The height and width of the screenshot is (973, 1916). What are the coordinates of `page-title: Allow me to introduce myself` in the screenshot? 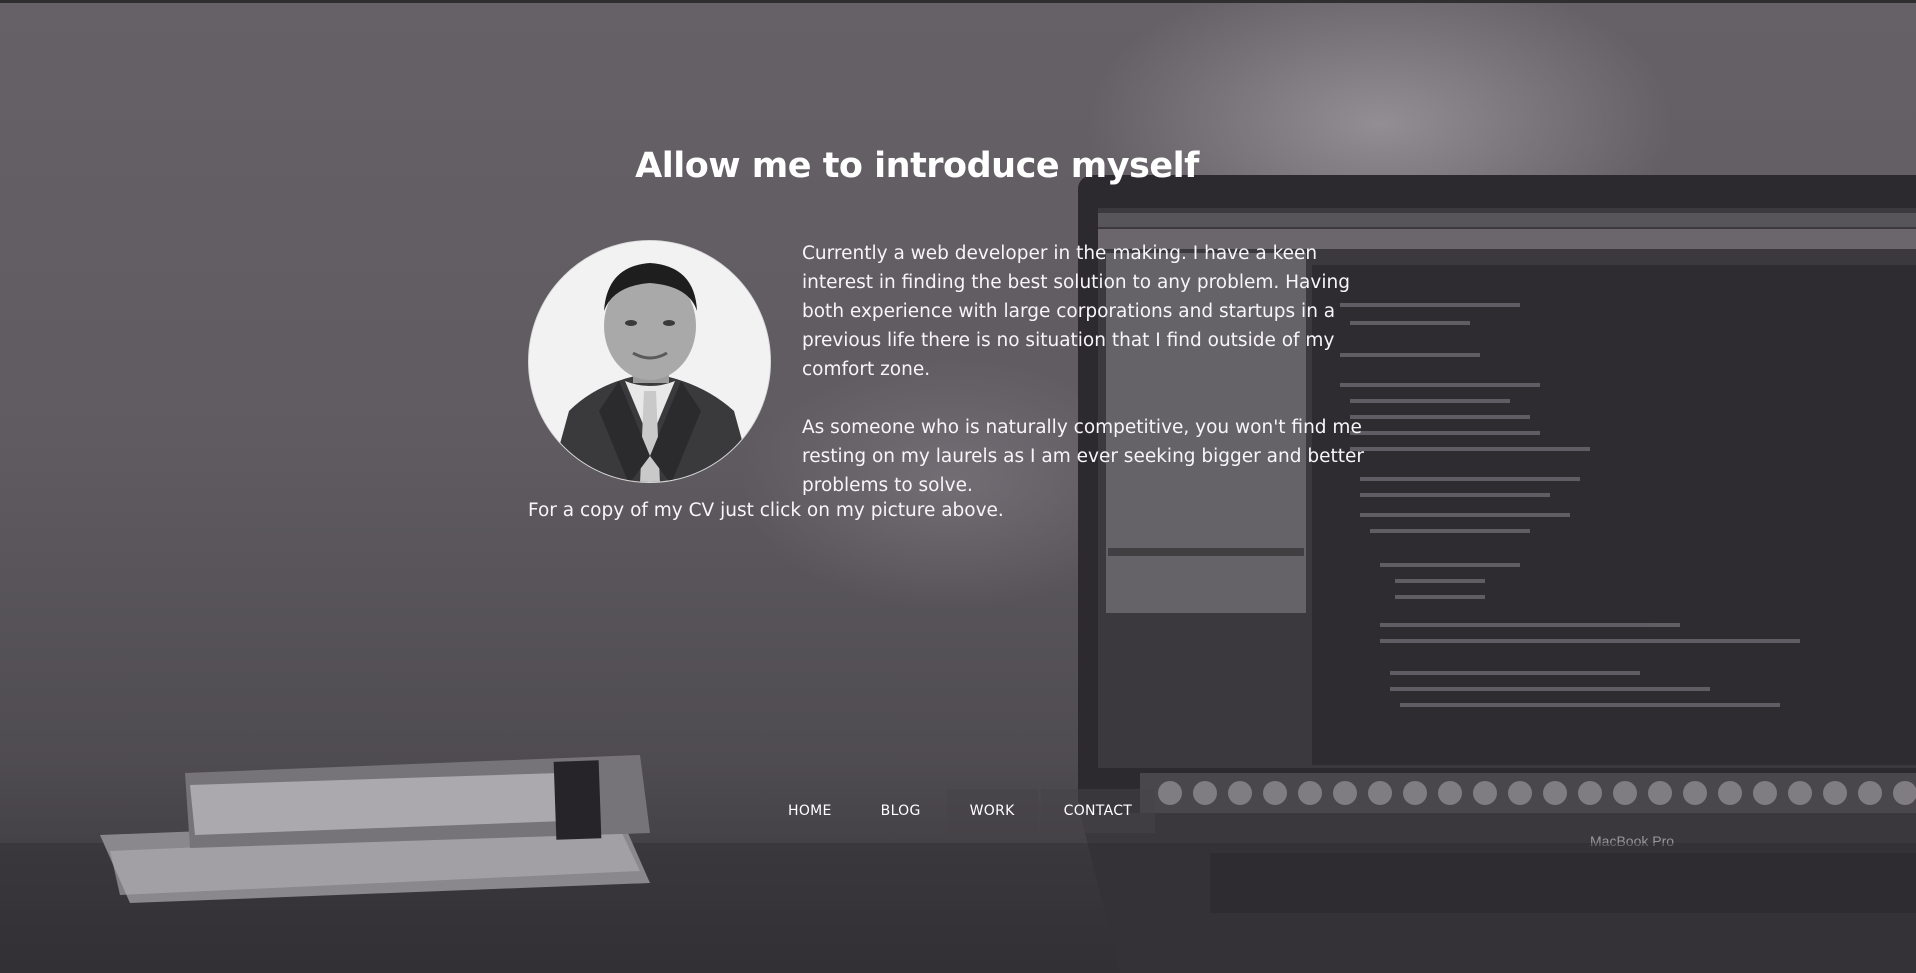 It's located at (958, 166).